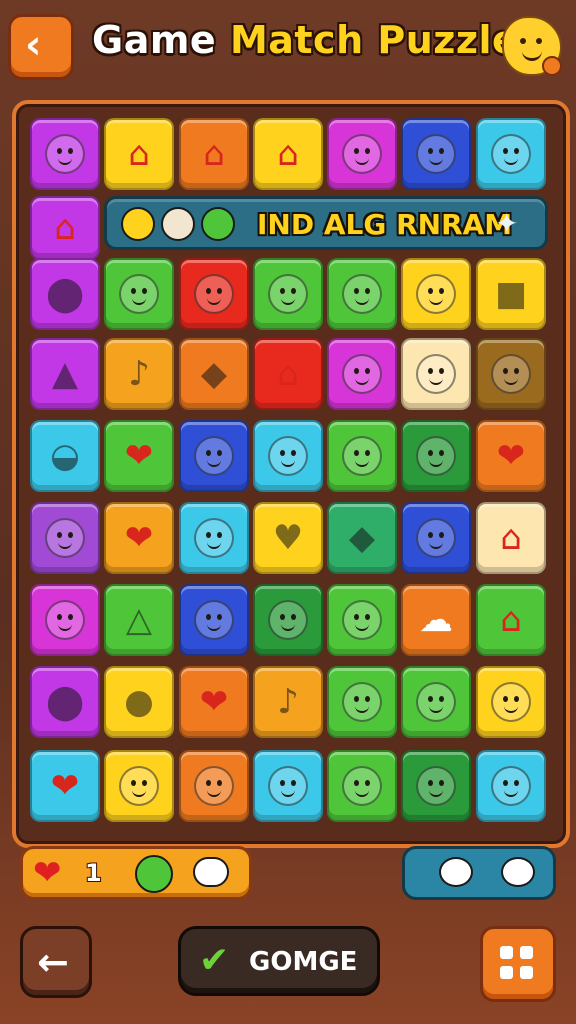  I want to click on boat-icon: ▲, so click(65, 374).